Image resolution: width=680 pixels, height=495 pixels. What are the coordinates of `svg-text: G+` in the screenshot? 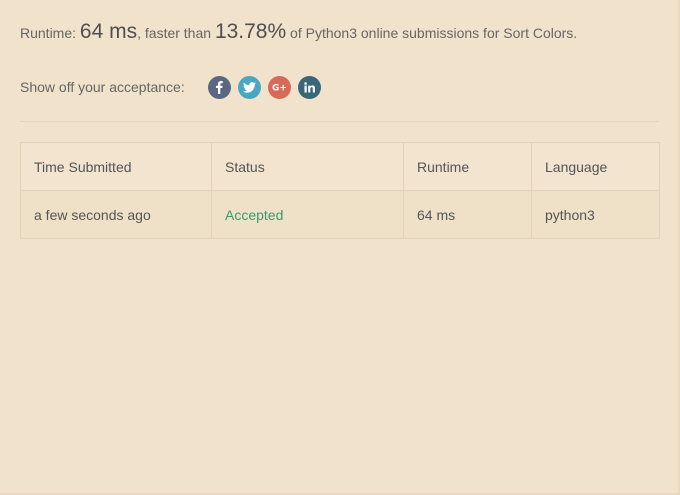 It's located at (279, 88).